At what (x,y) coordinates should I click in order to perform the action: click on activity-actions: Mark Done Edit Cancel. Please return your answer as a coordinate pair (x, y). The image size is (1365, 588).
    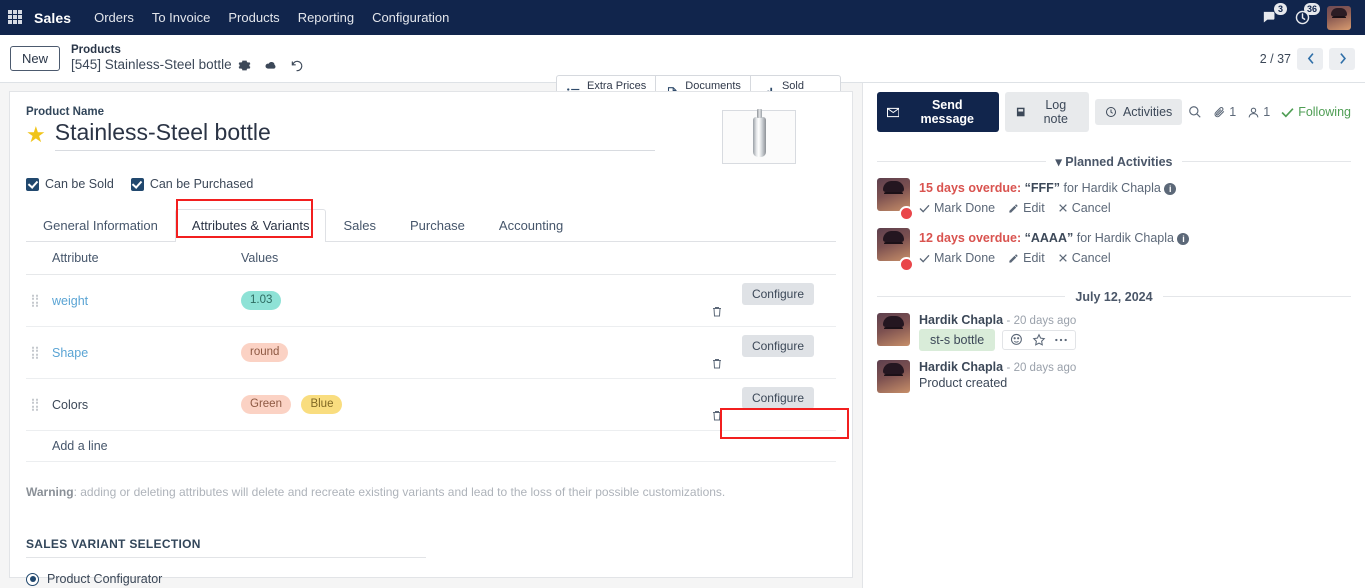
    Looking at the image, I should click on (1054, 258).